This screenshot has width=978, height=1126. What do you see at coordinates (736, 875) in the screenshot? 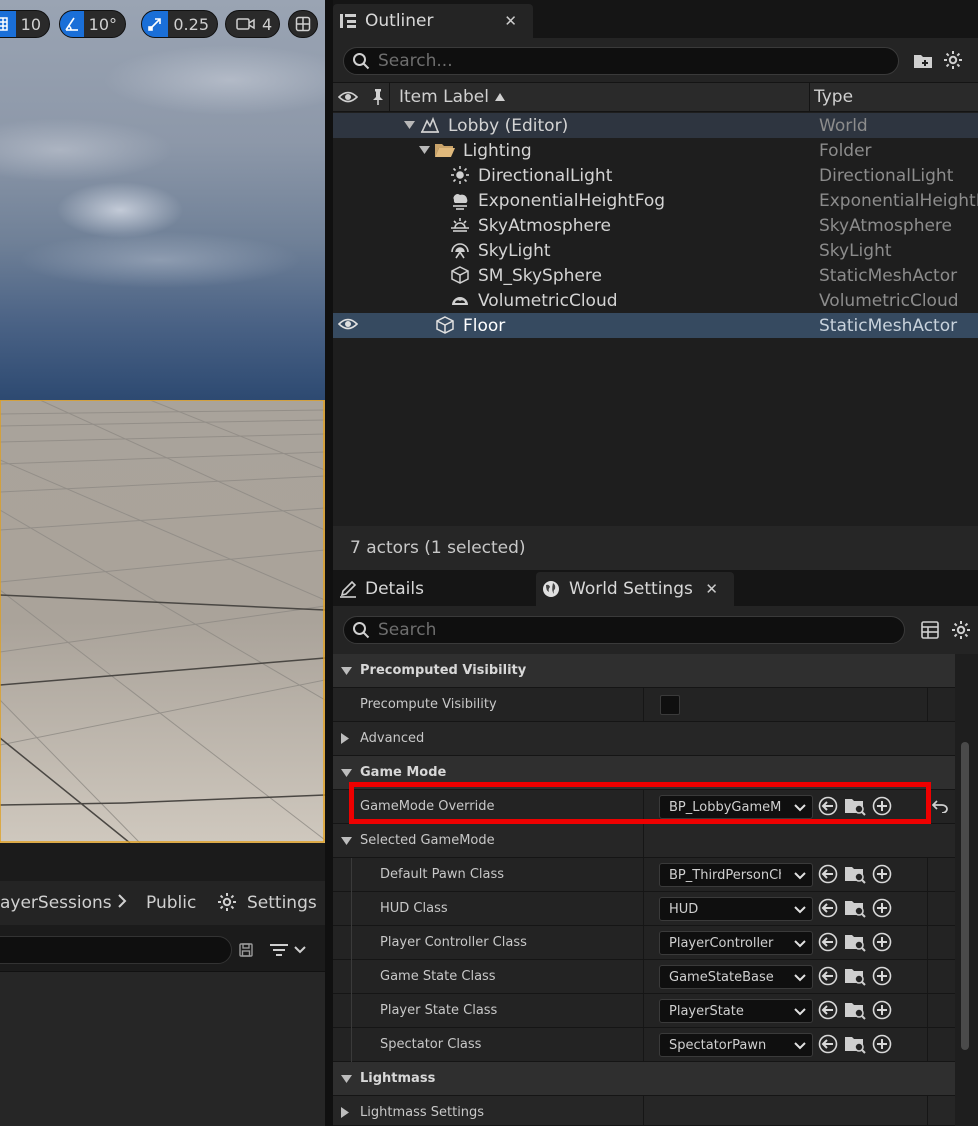
I see `default-pawn-class-dropdown: BP_ThirdPersonCharacter` at bounding box center [736, 875].